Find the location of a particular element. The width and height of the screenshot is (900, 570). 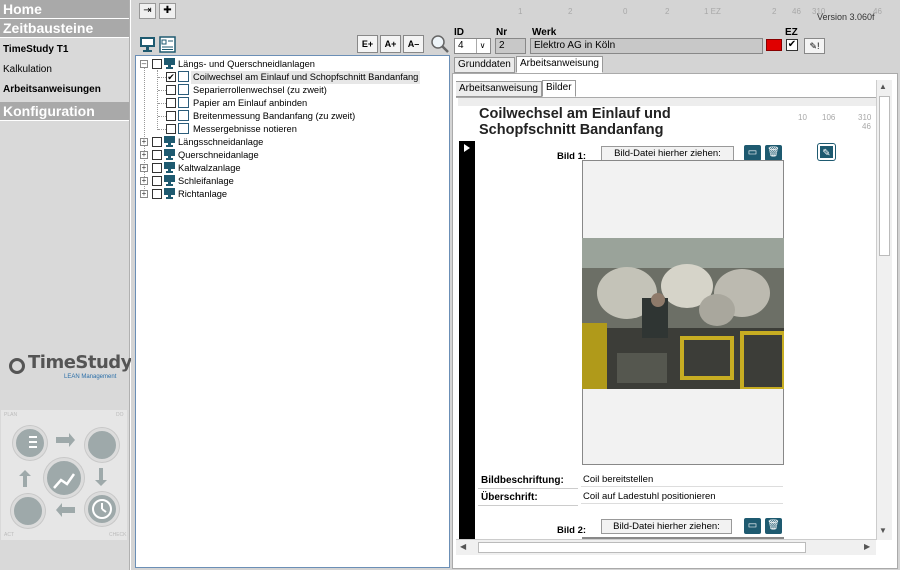

tree-item: Breitenmessung Bandanfang (zu zweit) is located at coordinates (274, 116).